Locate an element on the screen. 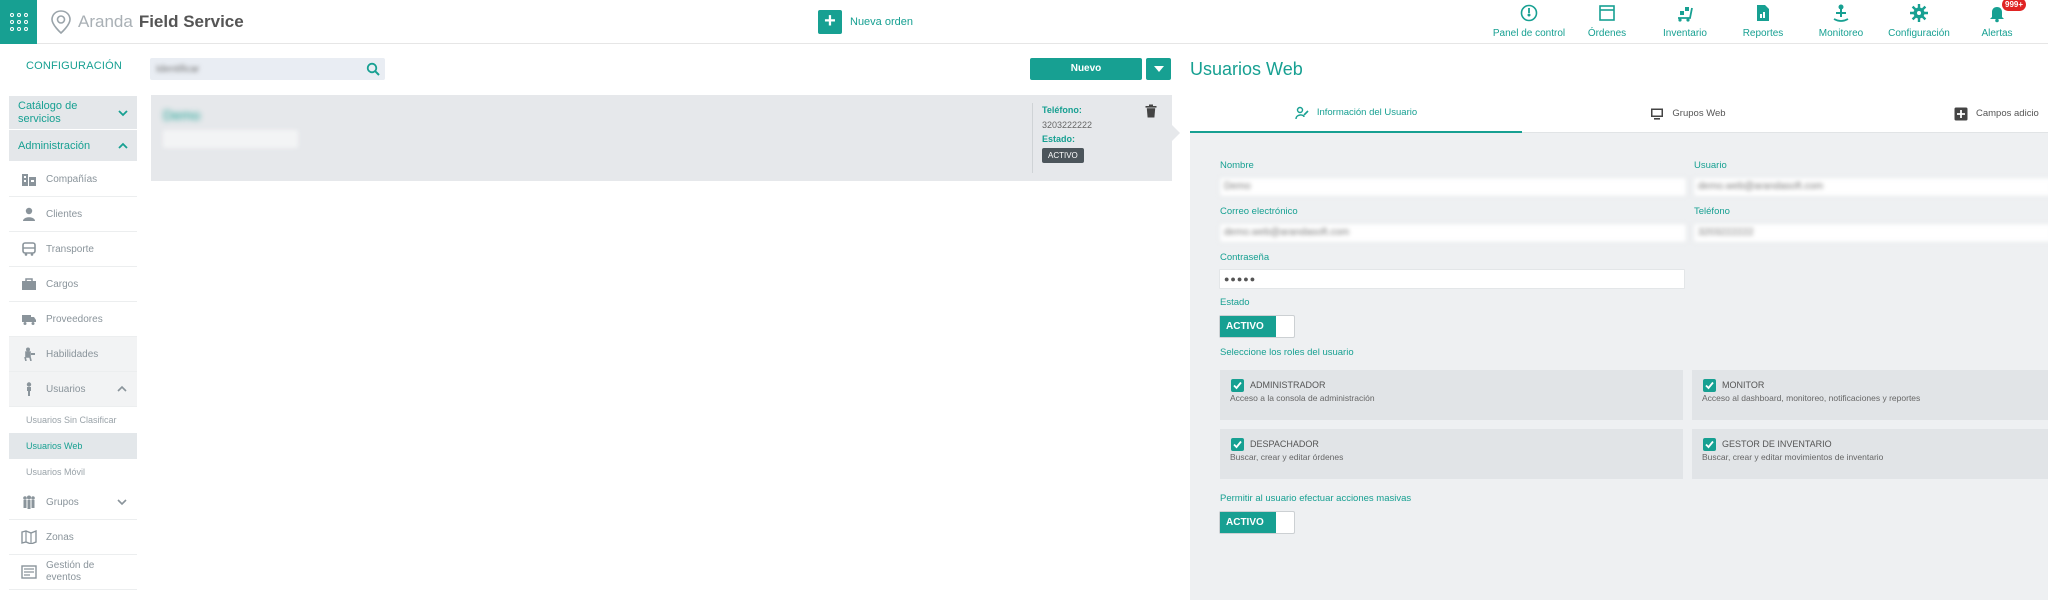 The height and width of the screenshot is (600, 2048). tab-web-groups: Grupos Web is located at coordinates (1688, 113).